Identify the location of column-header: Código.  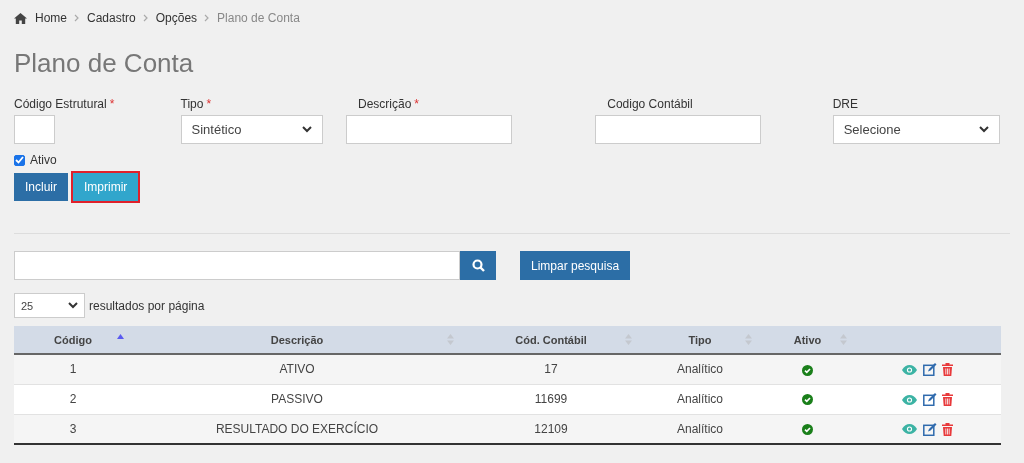
(73, 340).